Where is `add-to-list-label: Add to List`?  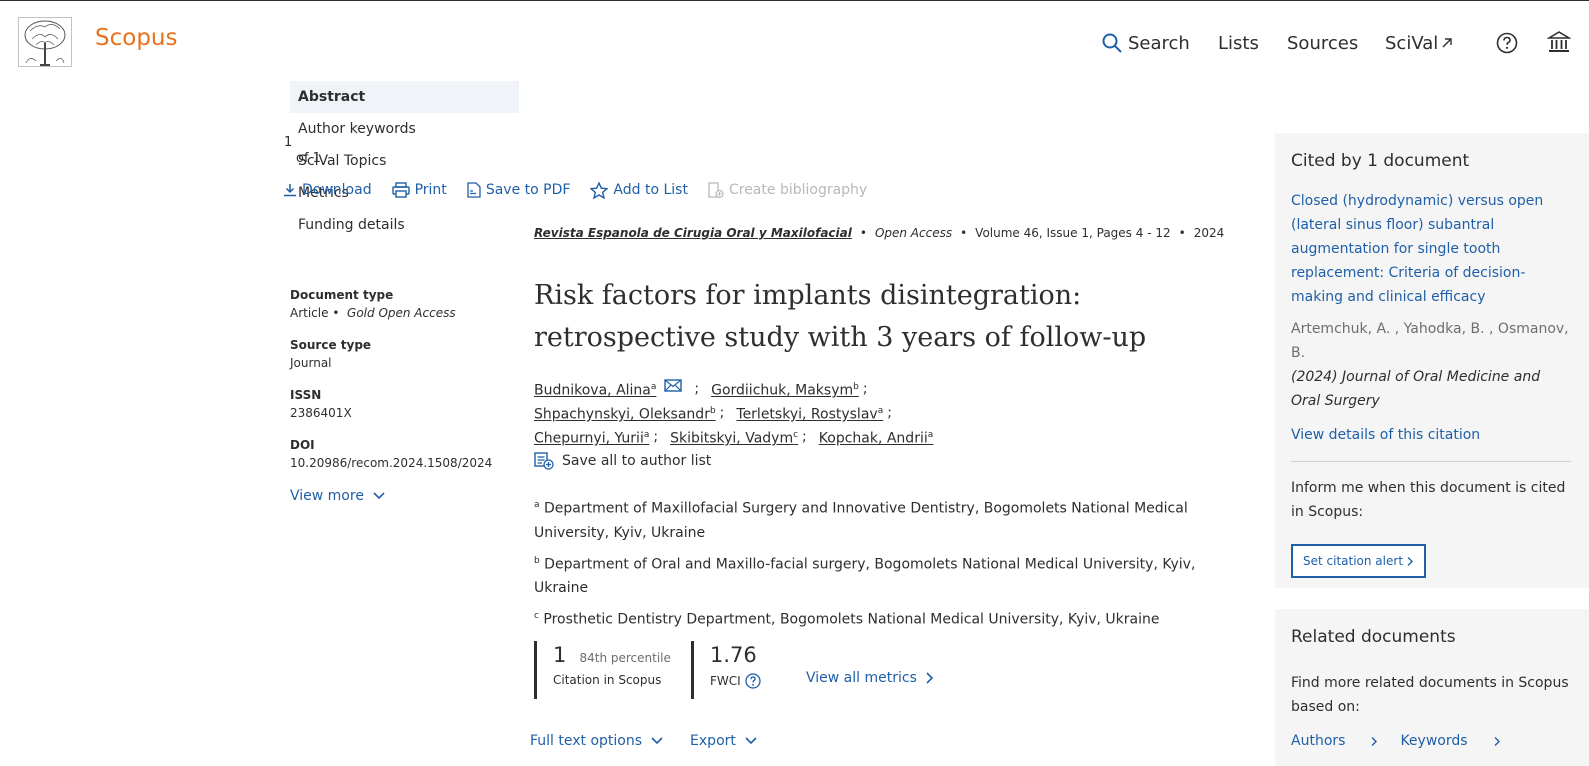
add-to-list-label: Add to List is located at coordinates (650, 190).